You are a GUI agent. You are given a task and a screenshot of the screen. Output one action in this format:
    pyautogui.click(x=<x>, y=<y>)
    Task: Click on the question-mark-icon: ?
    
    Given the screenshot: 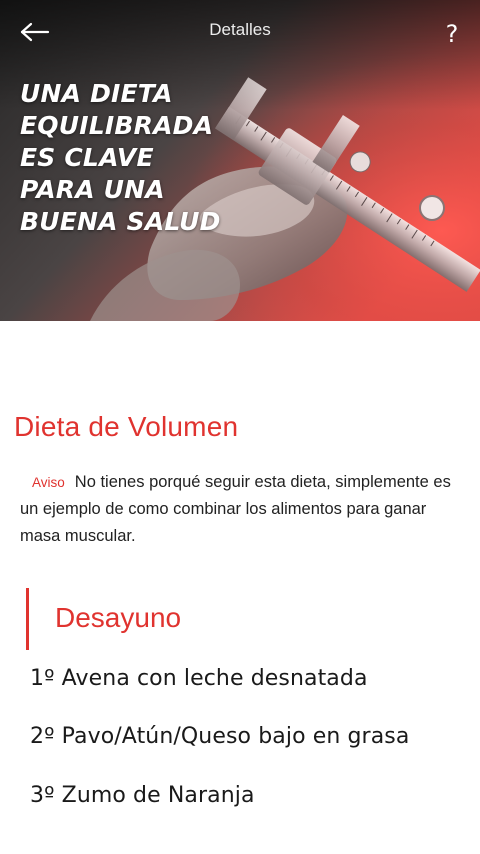 What is the action you would take?
    pyautogui.click(x=452, y=34)
    